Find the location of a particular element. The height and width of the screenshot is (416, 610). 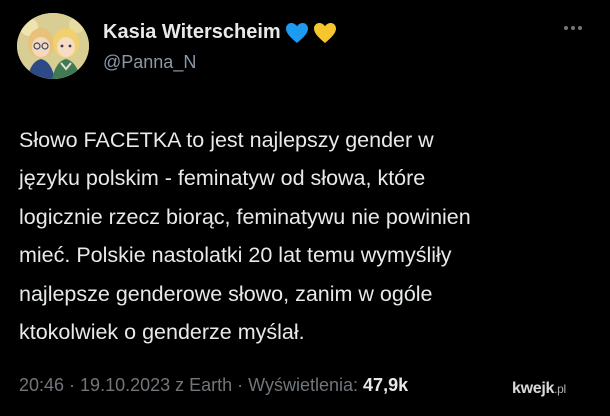

views-count: 47,9k is located at coordinates (386, 385).